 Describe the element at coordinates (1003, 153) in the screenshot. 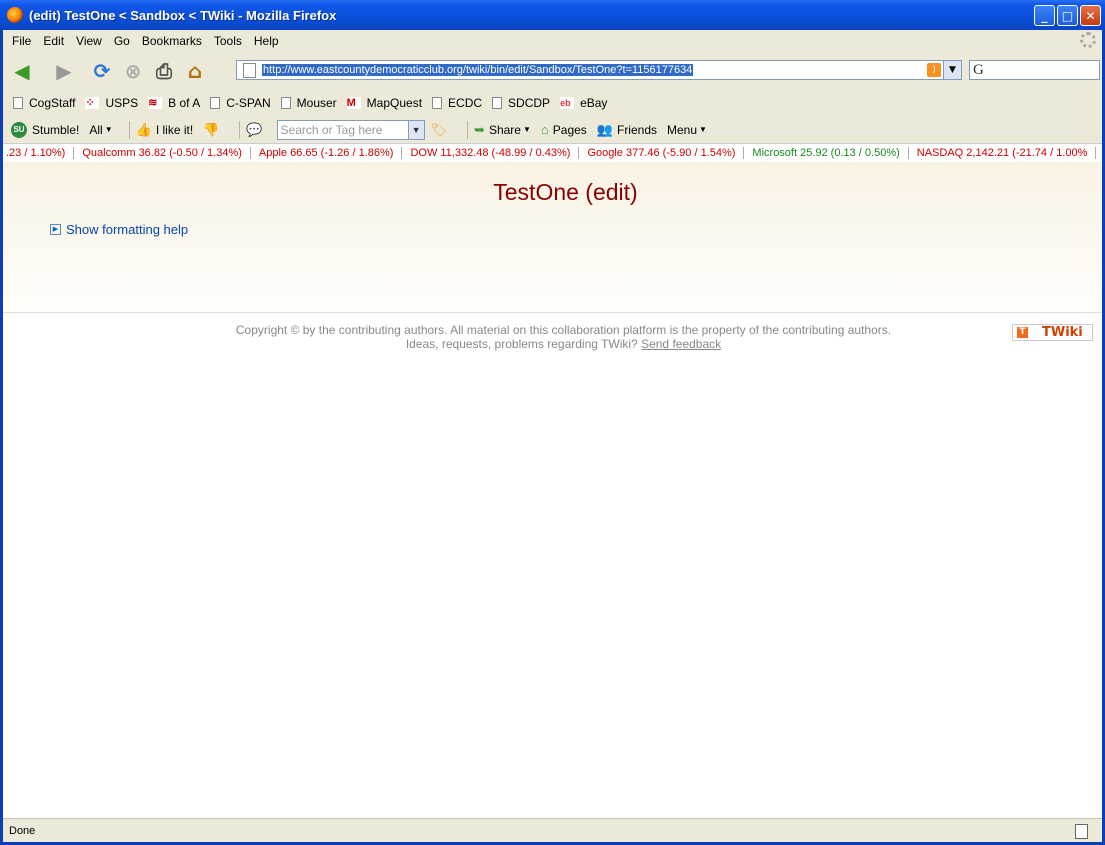

I see `ticker-item: NASDAQ 2,142.21 (-21.74 / 1.00%` at that location.